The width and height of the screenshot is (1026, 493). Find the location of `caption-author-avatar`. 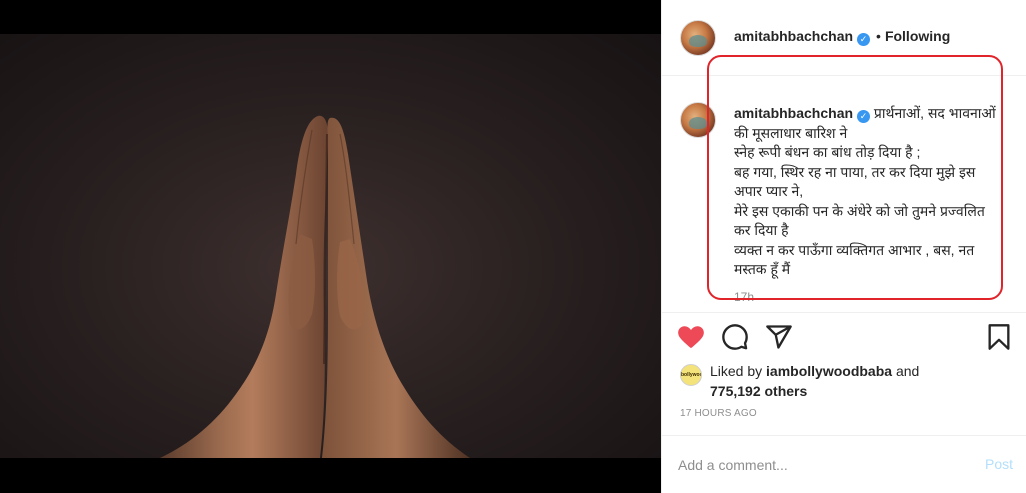

caption-author-avatar is located at coordinates (698, 120).